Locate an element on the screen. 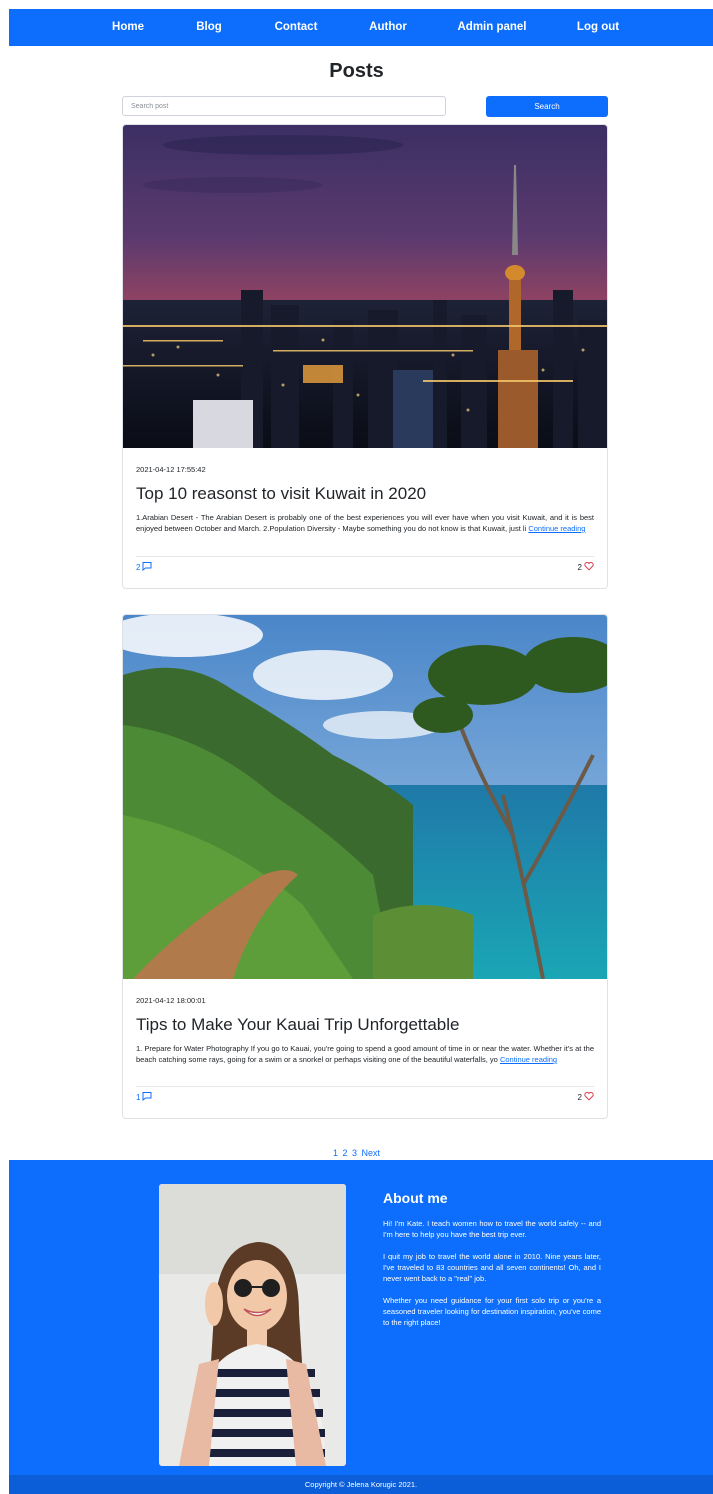 The width and height of the screenshot is (713, 1494). pagination: 1 2 3 Next is located at coordinates (356, 1153).